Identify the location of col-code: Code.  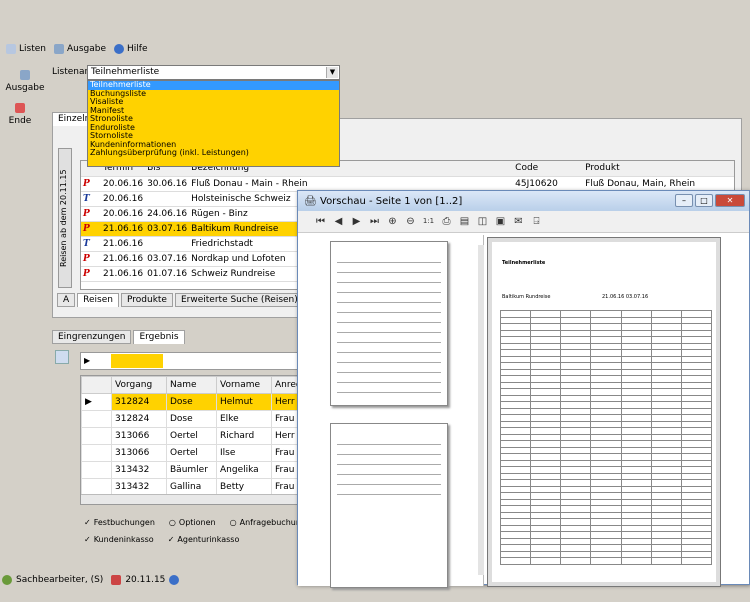
(548, 169).